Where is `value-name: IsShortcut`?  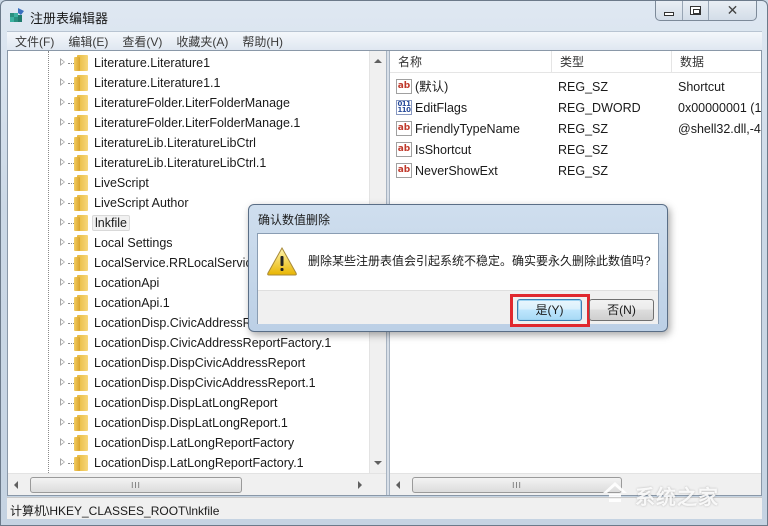
value-name: IsShortcut is located at coordinates (443, 150).